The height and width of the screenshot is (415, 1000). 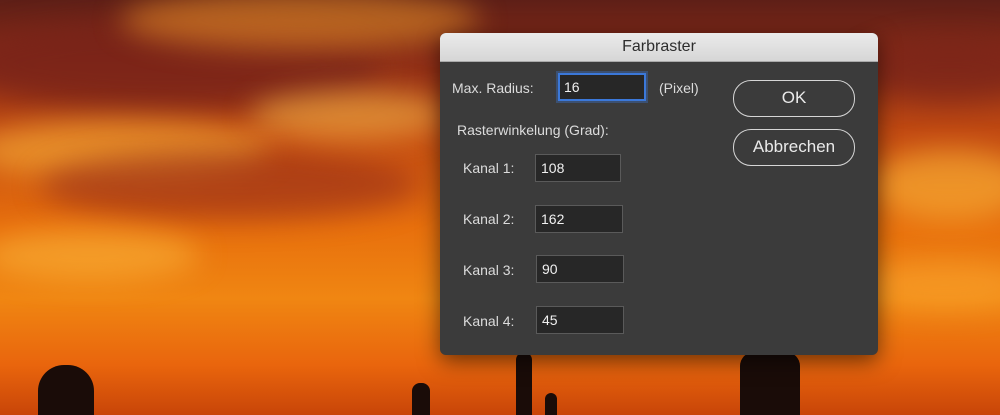 I want to click on unit-label: (Pixel), so click(x=679, y=88).